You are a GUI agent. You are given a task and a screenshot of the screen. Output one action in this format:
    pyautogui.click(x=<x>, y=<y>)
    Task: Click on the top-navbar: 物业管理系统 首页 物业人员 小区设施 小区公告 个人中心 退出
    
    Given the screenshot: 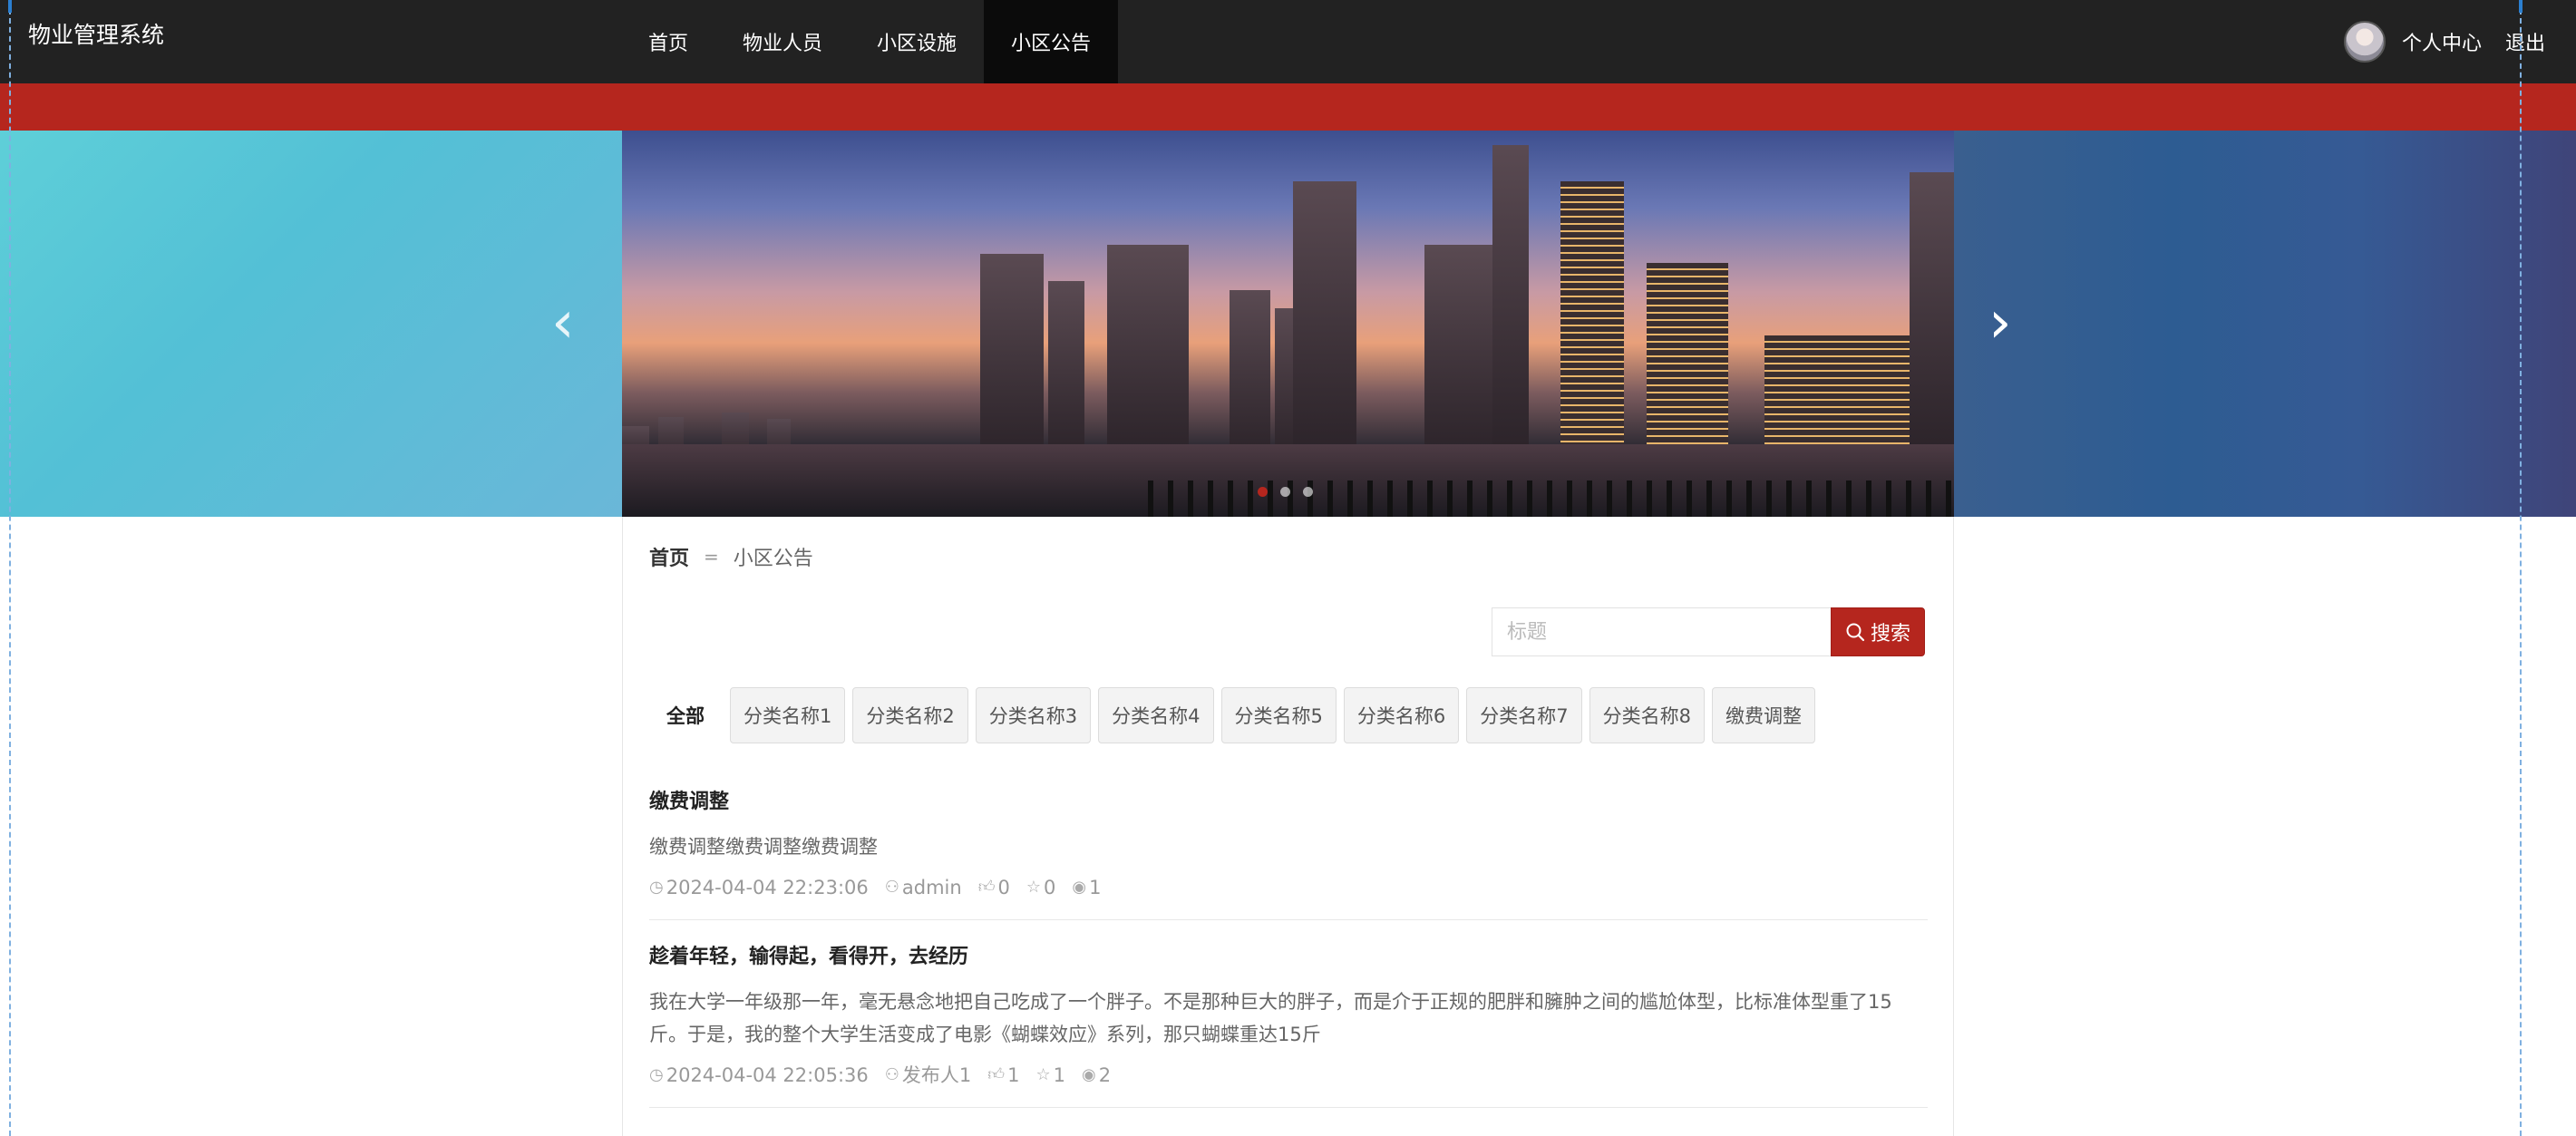 What is the action you would take?
    pyautogui.click(x=1288, y=41)
    